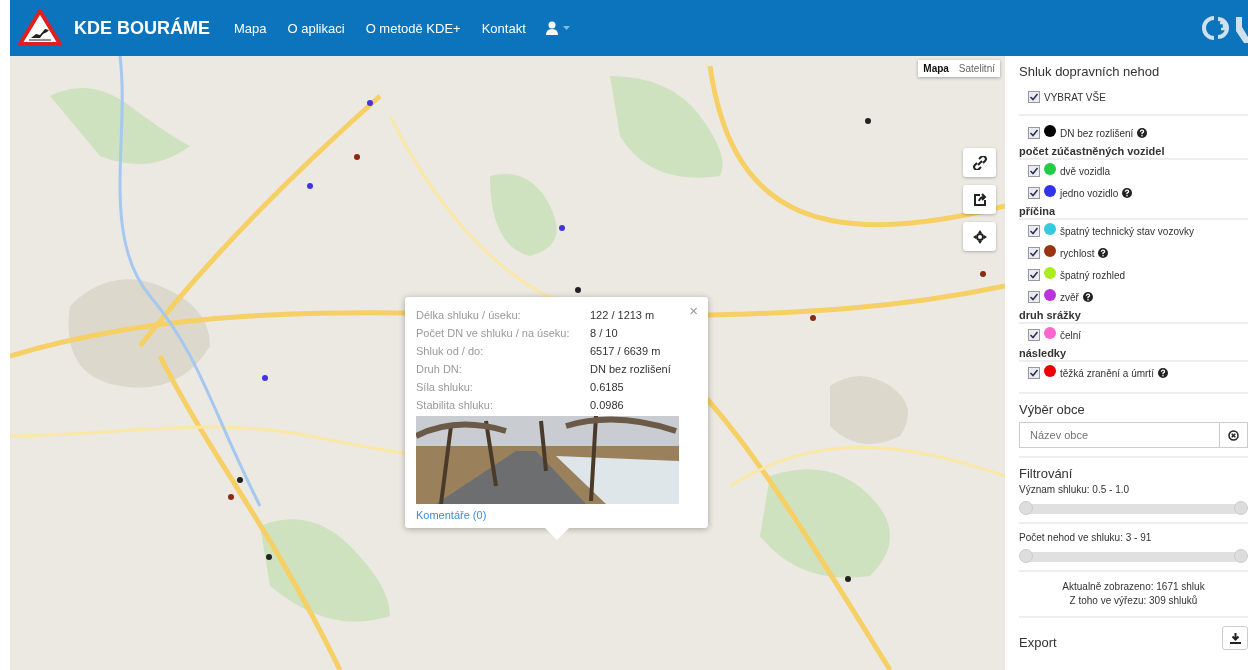 The height and width of the screenshot is (670, 1248). I want to click on nav-link: Mapa, so click(250, 28).